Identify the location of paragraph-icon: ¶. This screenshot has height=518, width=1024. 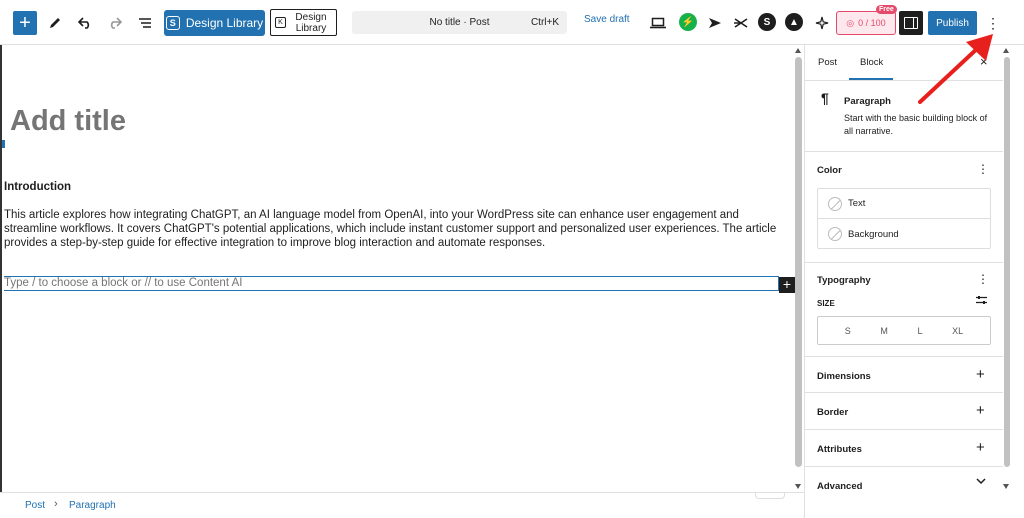
(825, 98).